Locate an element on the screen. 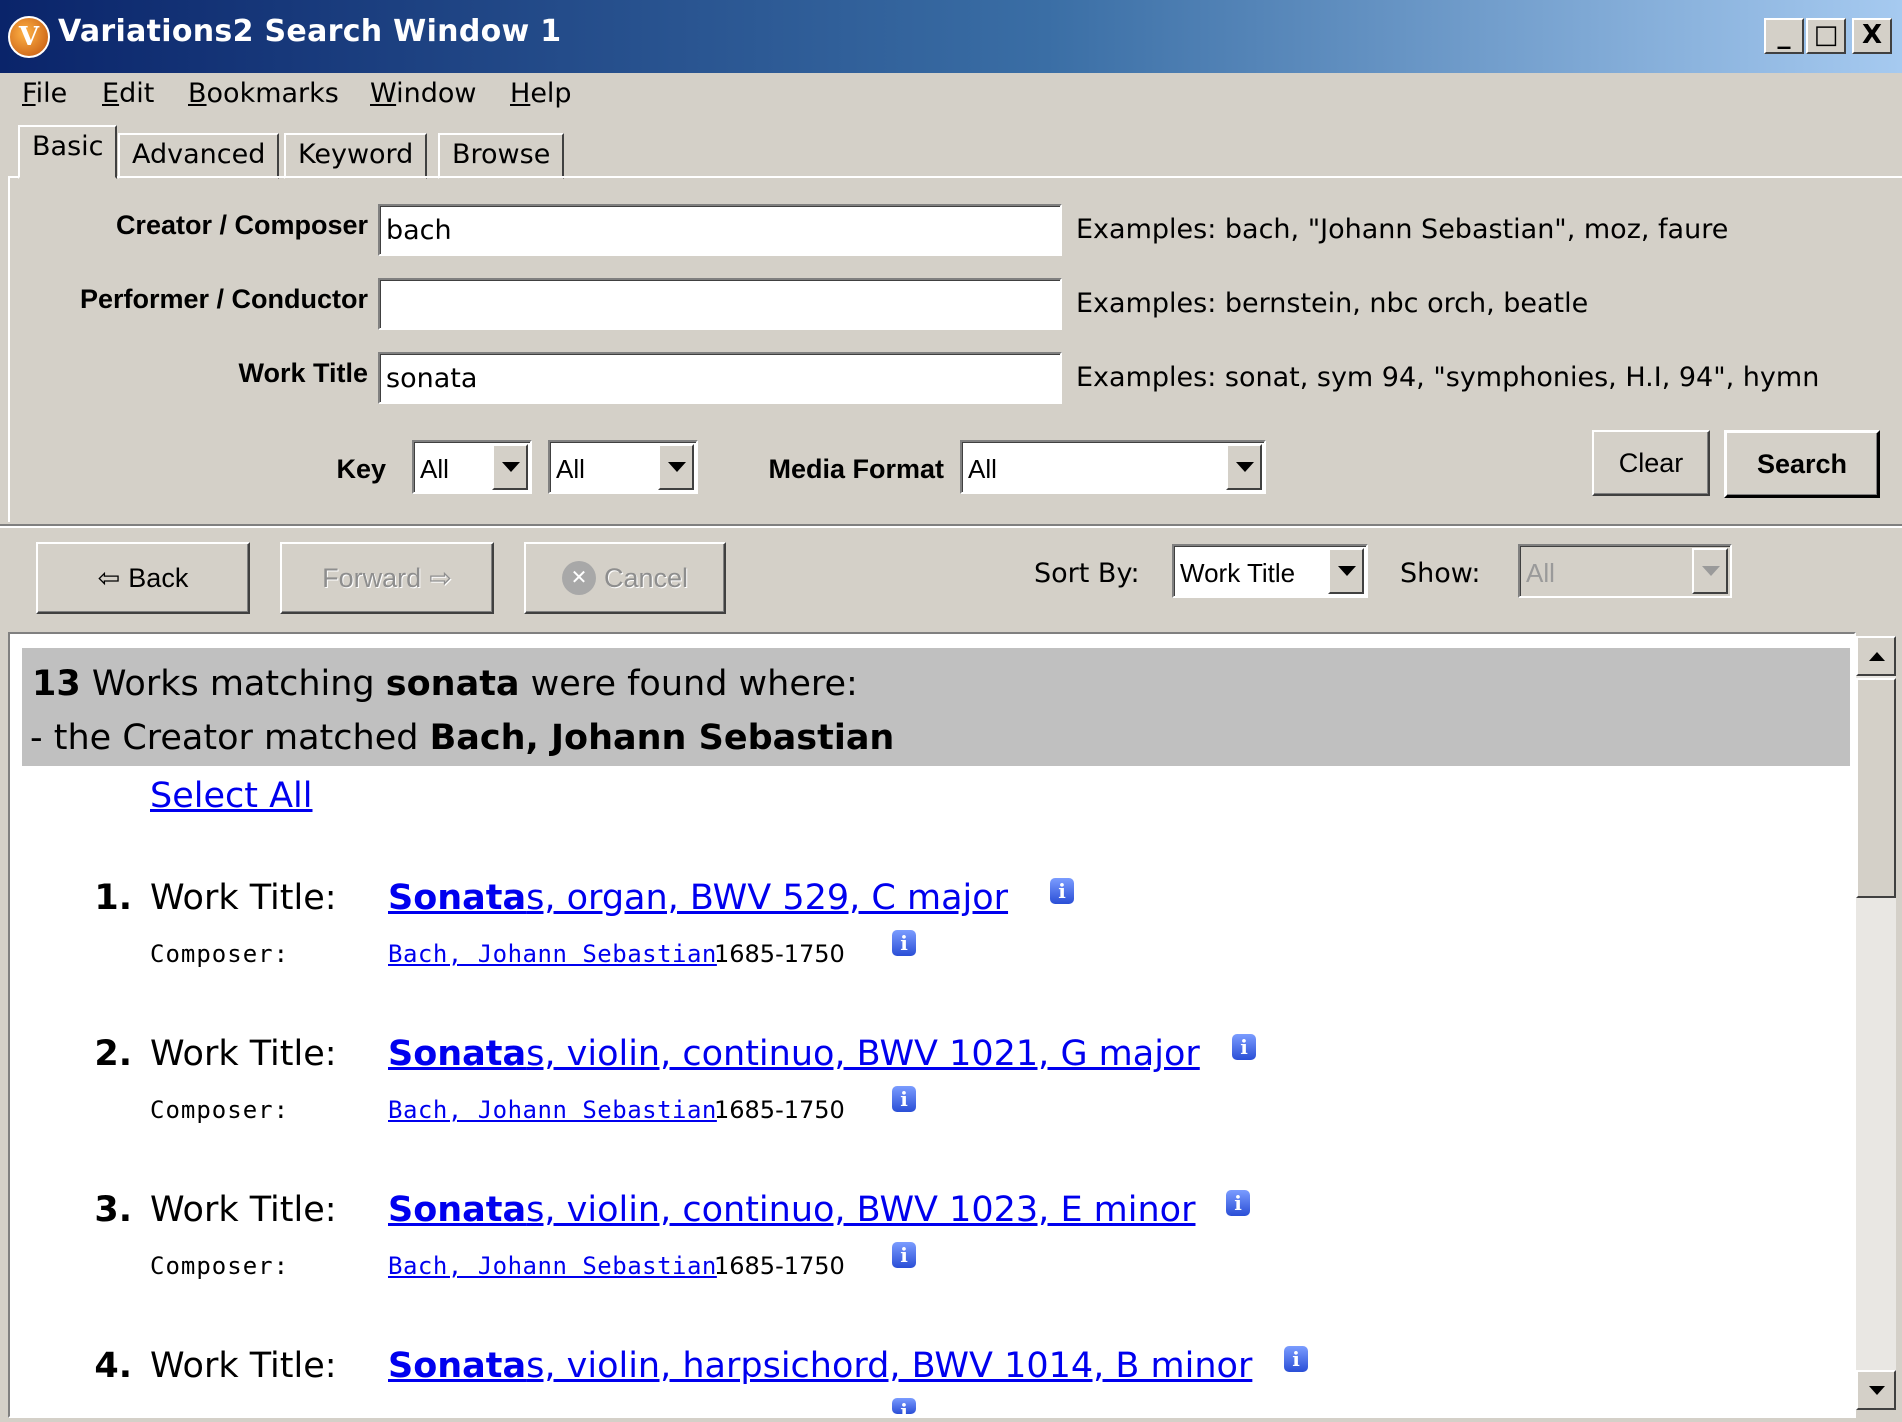 This screenshot has width=1902, height=1422. sort-by-label: Sort By: is located at coordinates (1087, 573).